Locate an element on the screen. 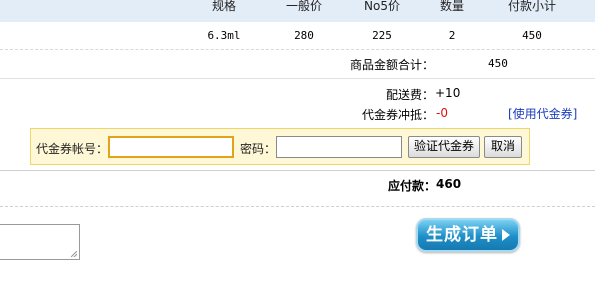 The width and height of the screenshot is (595, 284). coupon-offset-label: 代金券冲抵： is located at coordinates (397, 115).